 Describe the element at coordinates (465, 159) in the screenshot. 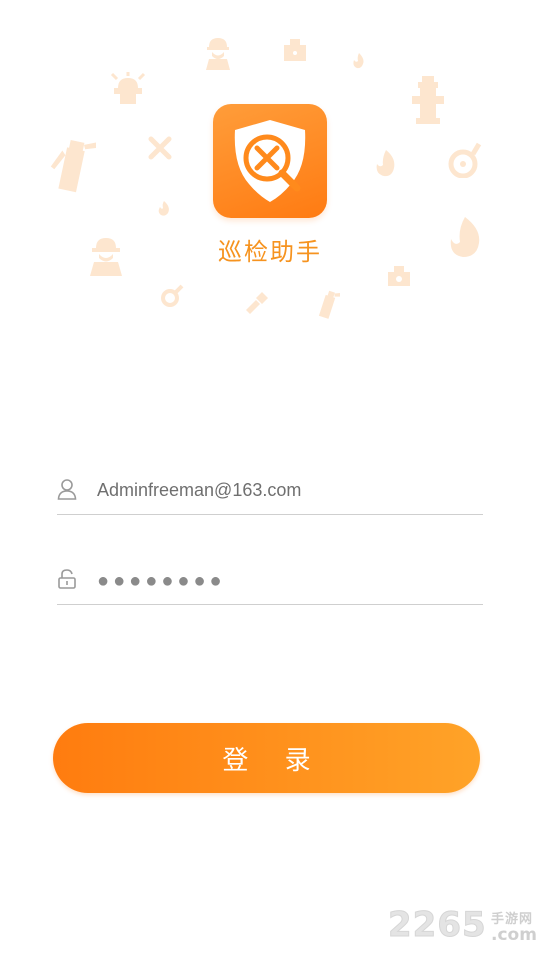

I see `water-valve-icon` at that location.